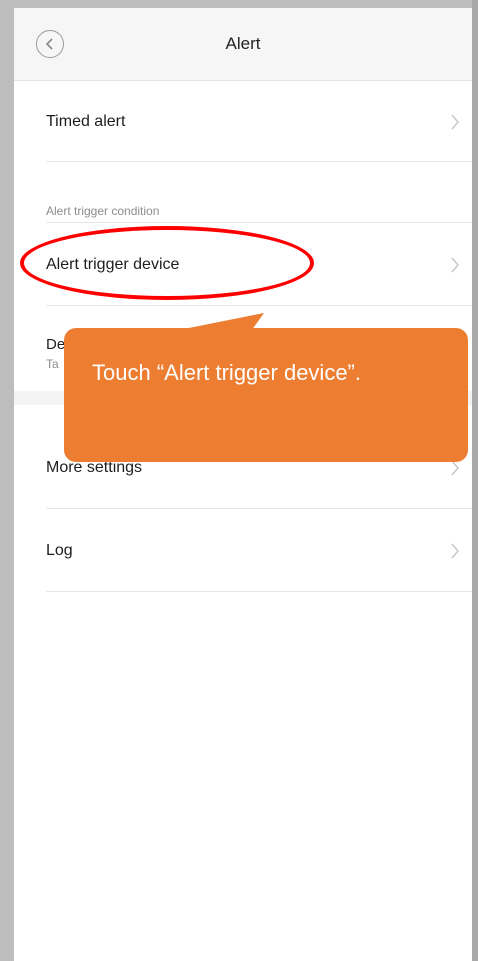 The height and width of the screenshot is (961, 478). Describe the element at coordinates (226, 372) in the screenshot. I see `tooltip-text: Touch “Alert trigger device”.` at that location.